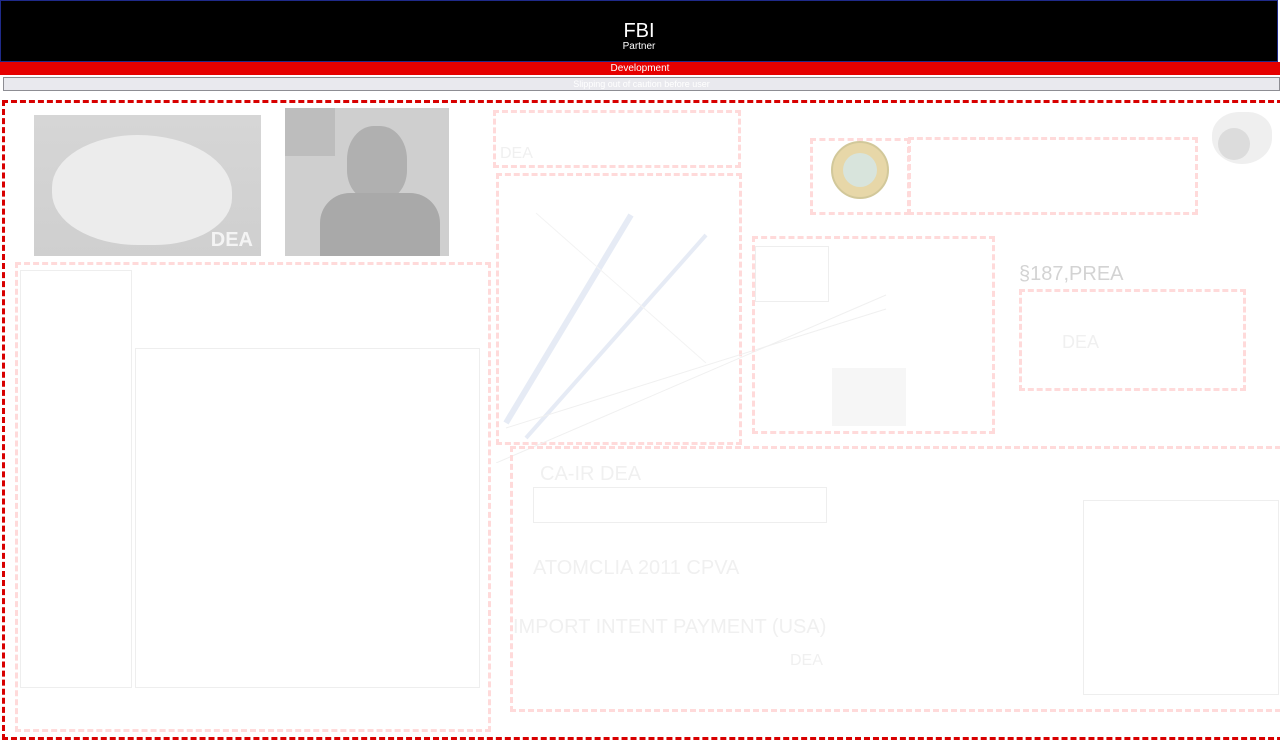 This screenshot has width=1280, height=740. Describe the element at coordinates (231, 240) in the screenshot. I see `photo-watermark: DEA` at that location.